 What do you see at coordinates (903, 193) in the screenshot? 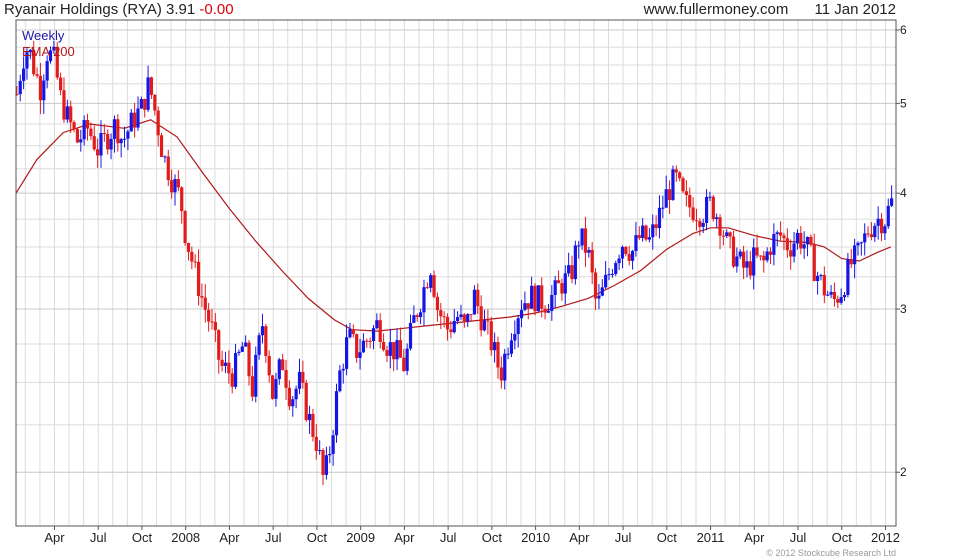
I see `y-tick-label: 4` at bounding box center [903, 193].